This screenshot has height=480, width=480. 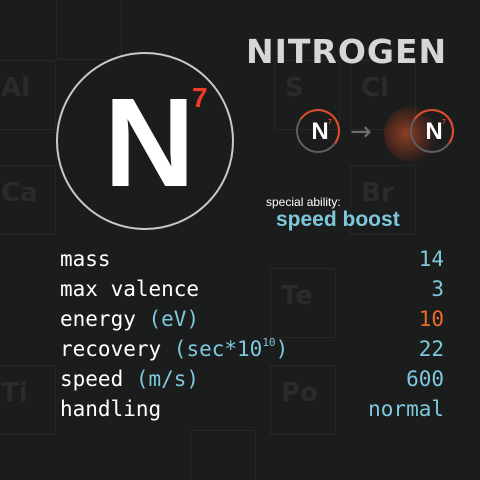 I want to click on stat-value: 600, so click(x=425, y=379).